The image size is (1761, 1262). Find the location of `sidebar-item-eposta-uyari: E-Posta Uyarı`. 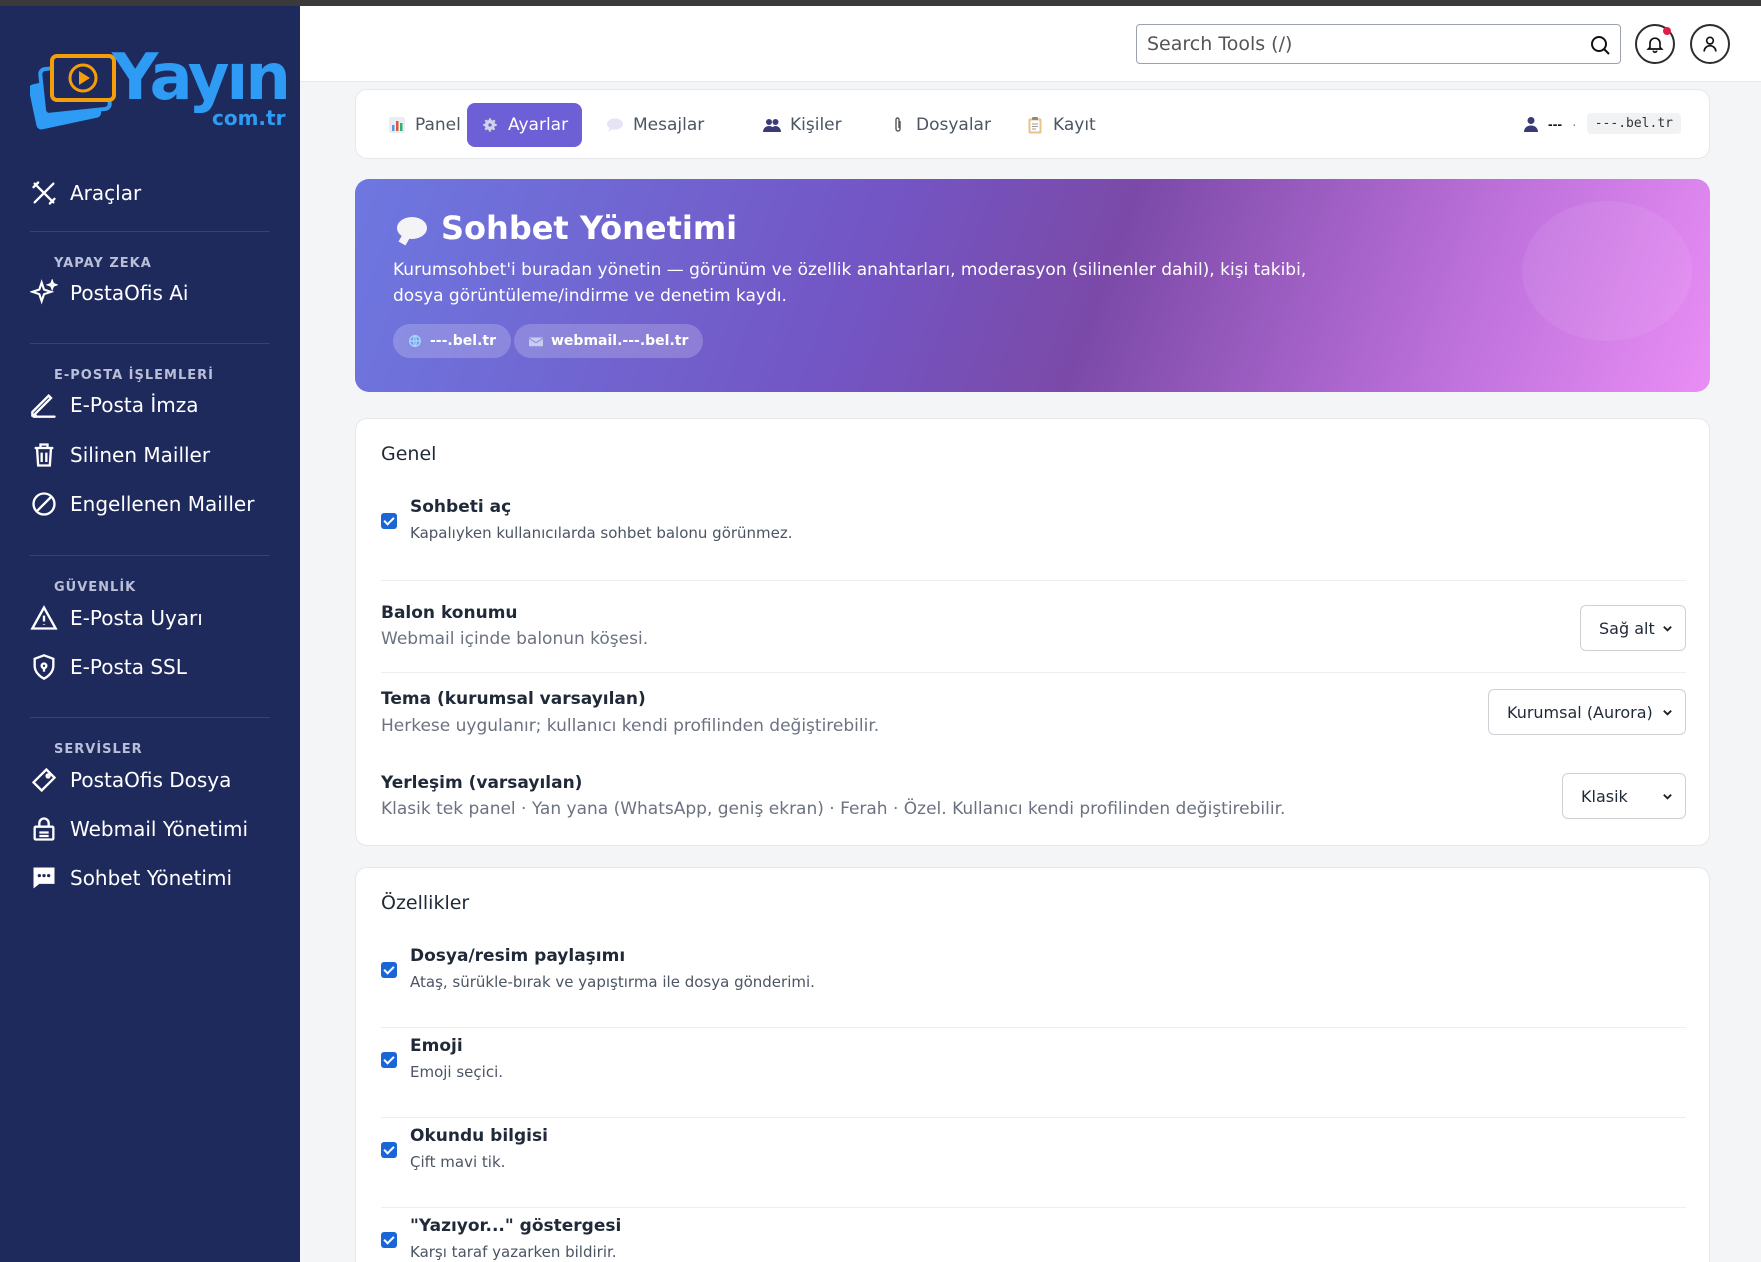

sidebar-item-eposta-uyari: E-Posta Uyarı is located at coordinates (116, 618).